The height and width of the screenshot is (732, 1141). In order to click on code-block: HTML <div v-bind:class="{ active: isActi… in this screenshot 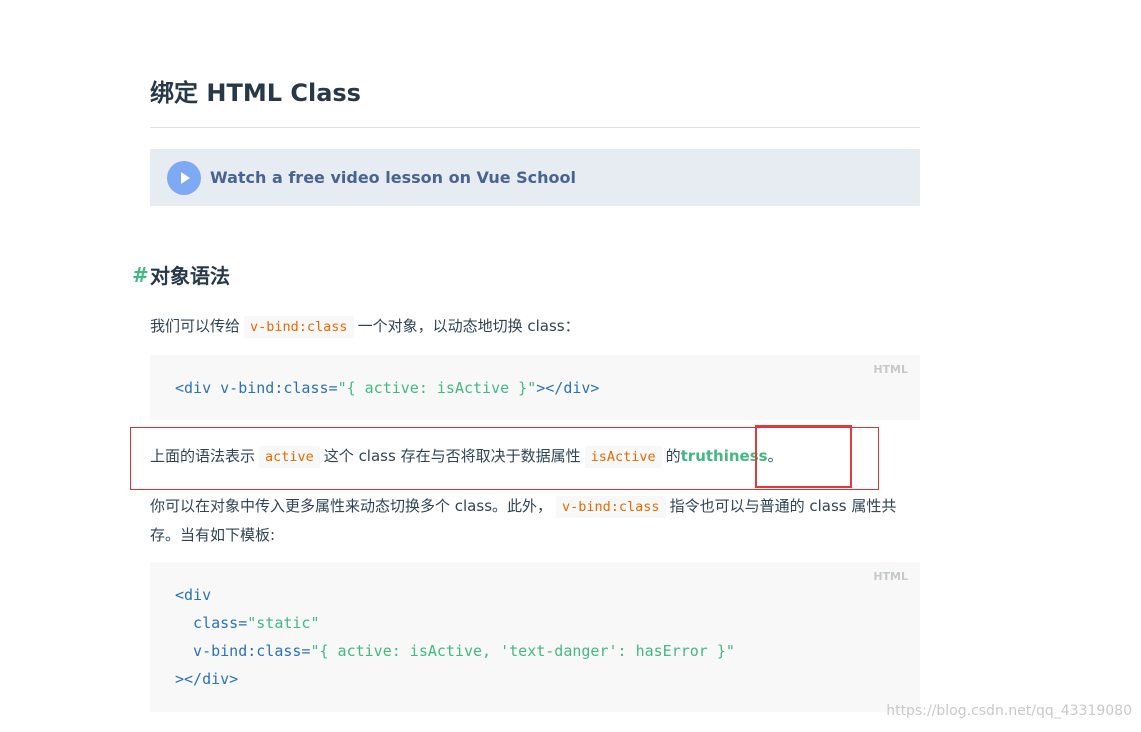, I will do `click(535, 387)`.